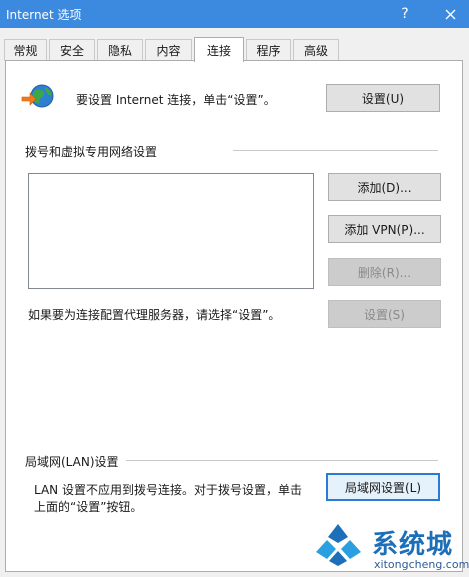  I want to click on tab-content: 内容, so click(168, 50).